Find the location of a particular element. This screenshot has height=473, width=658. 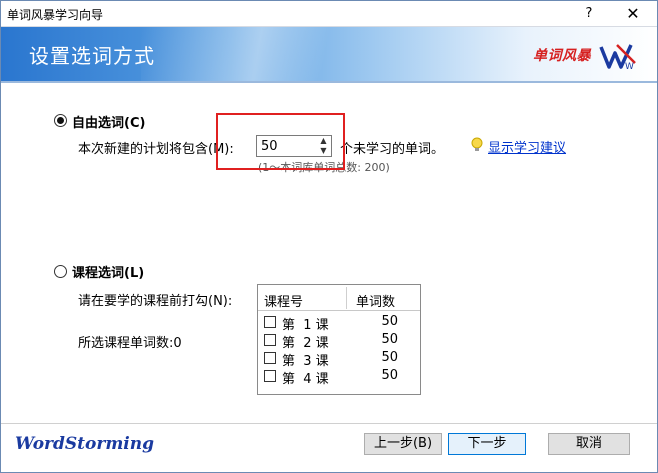

footer-divider is located at coordinates (329, 423).